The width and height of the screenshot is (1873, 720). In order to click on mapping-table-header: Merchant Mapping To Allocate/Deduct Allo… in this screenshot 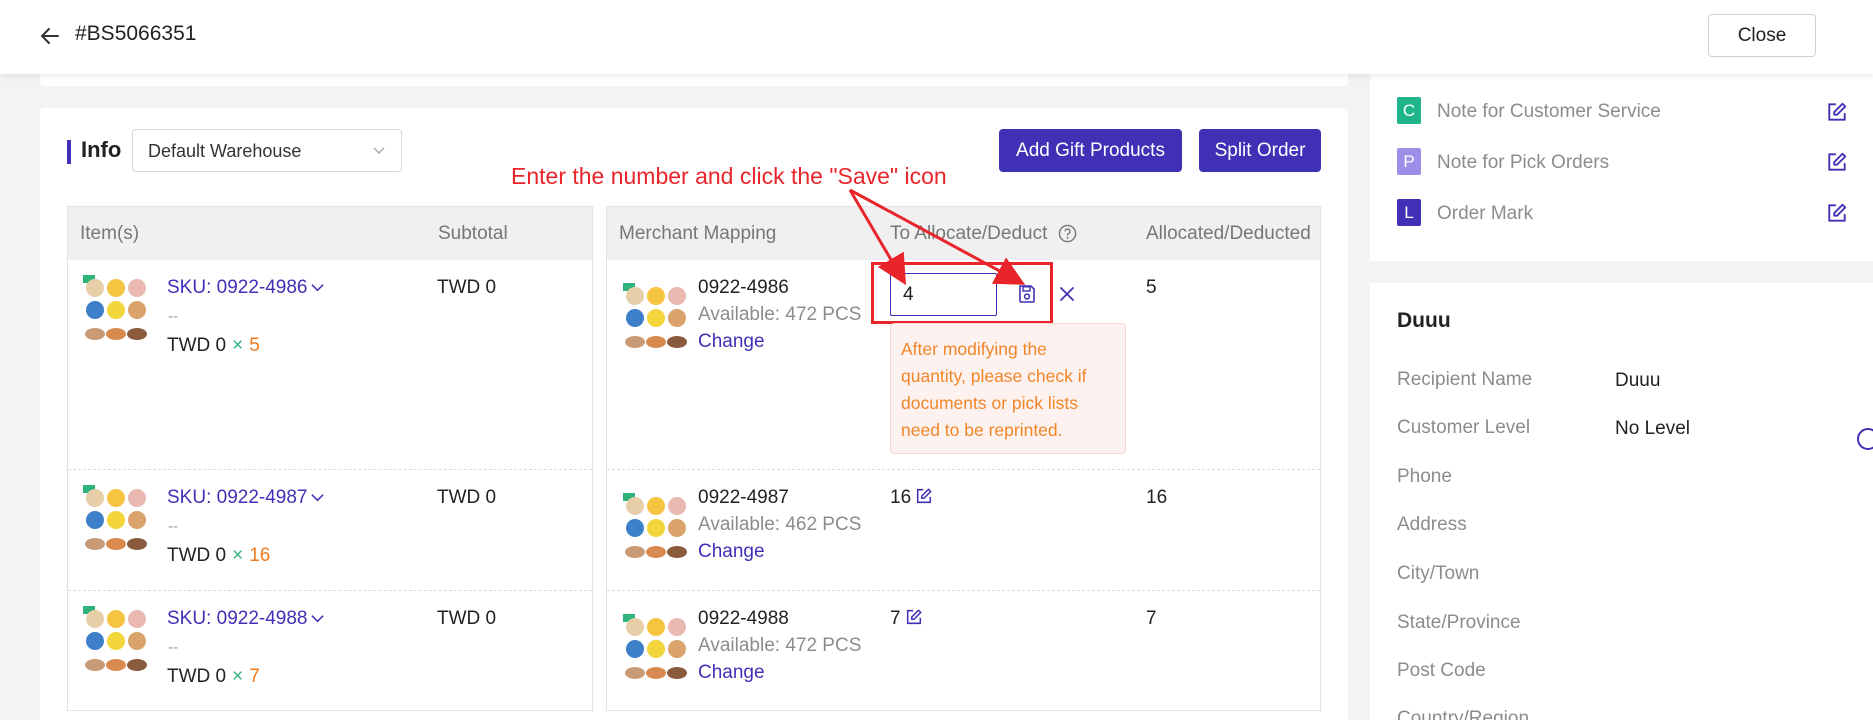, I will do `click(963, 233)`.